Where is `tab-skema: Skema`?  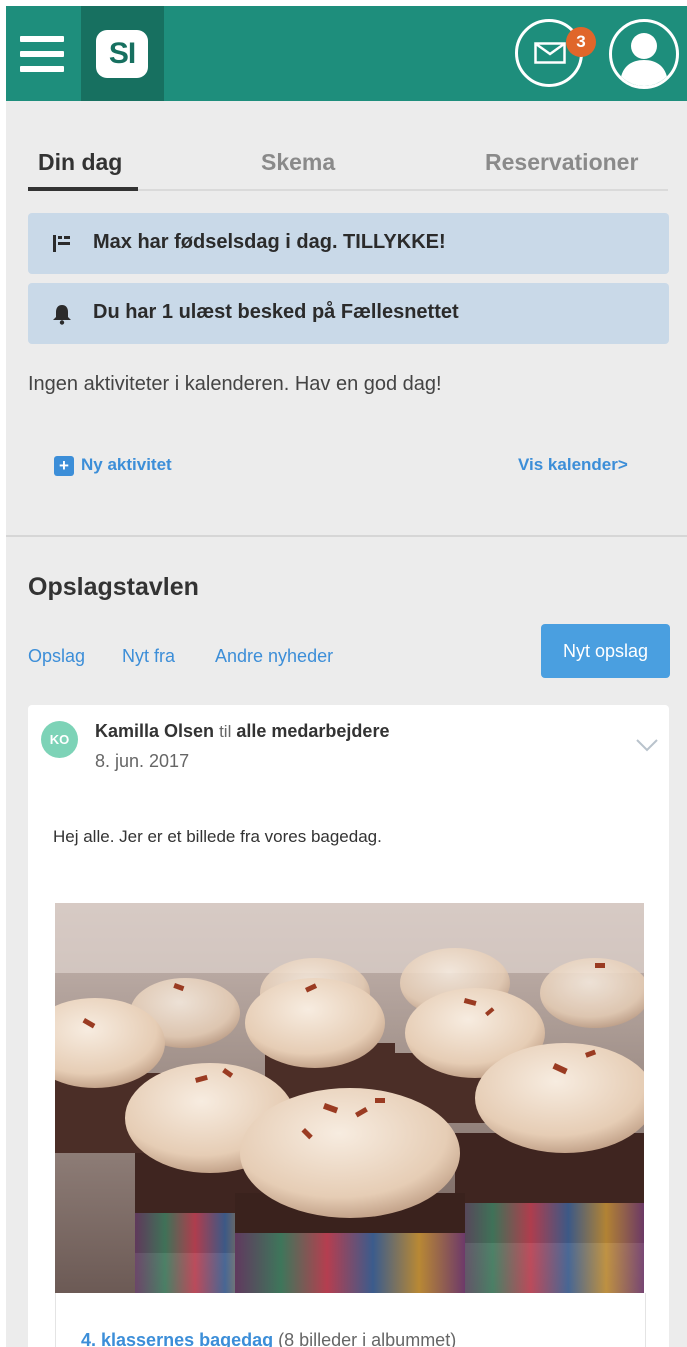
tab-skema: Skema is located at coordinates (298, 162).